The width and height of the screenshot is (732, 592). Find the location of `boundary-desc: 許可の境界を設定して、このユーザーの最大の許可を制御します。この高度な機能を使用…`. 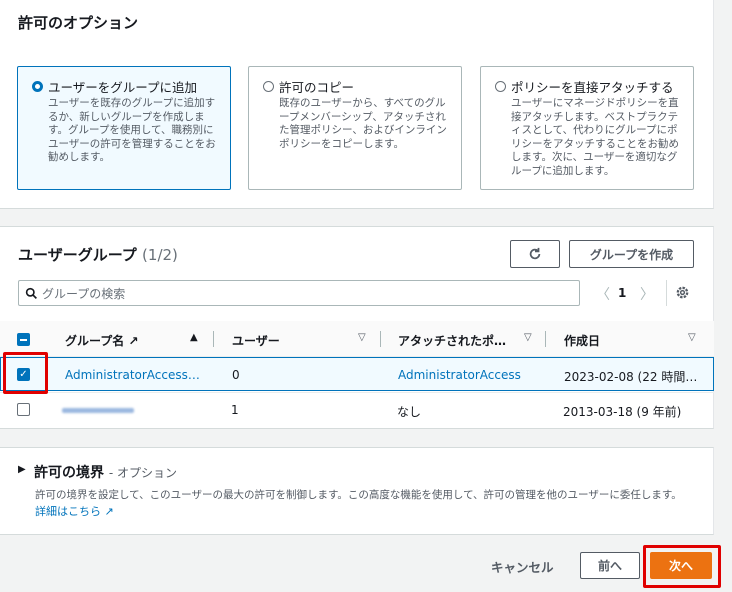

boundary-desc: 許可の境界を設定して、このユーザーの最大の許可を制御します。この高度な機能を使用… is located at coordinates (358, 495).